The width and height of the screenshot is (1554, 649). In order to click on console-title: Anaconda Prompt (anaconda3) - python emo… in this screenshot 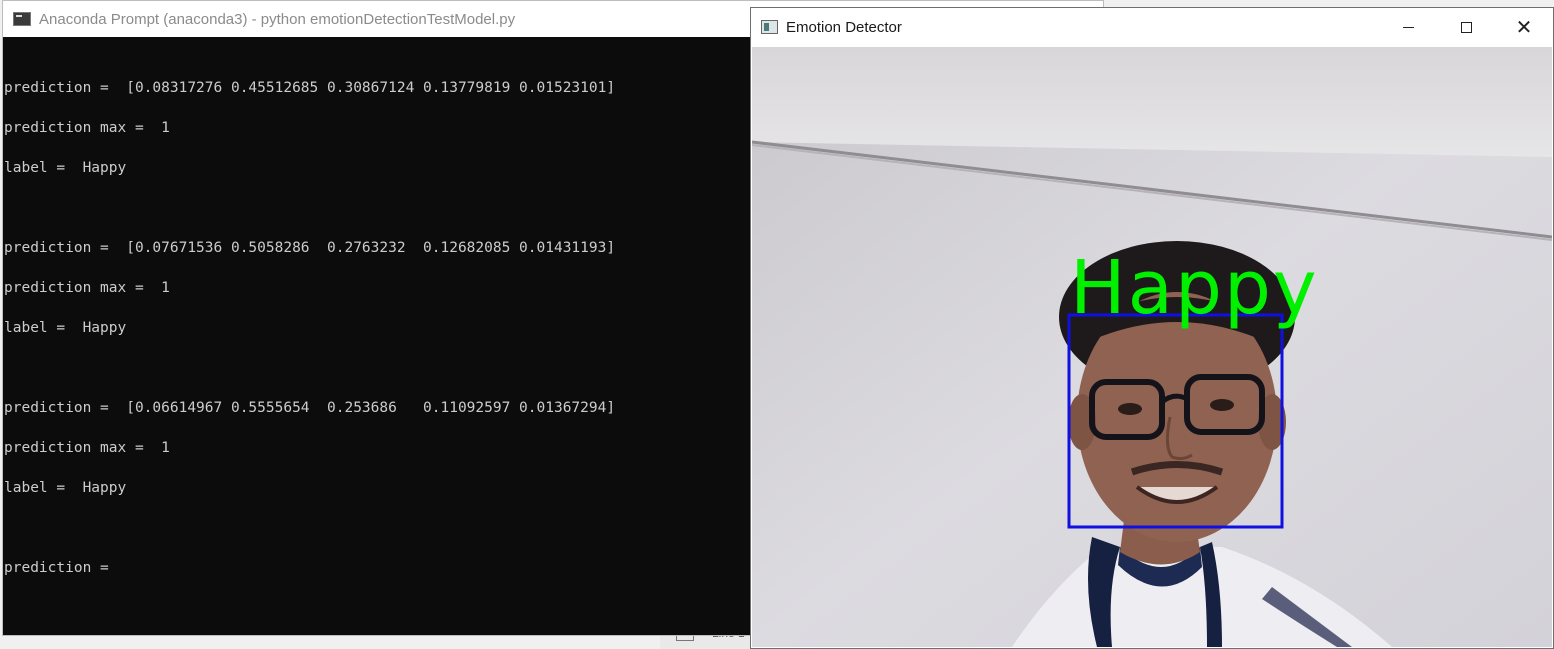, I will do `click(277, 19)`.